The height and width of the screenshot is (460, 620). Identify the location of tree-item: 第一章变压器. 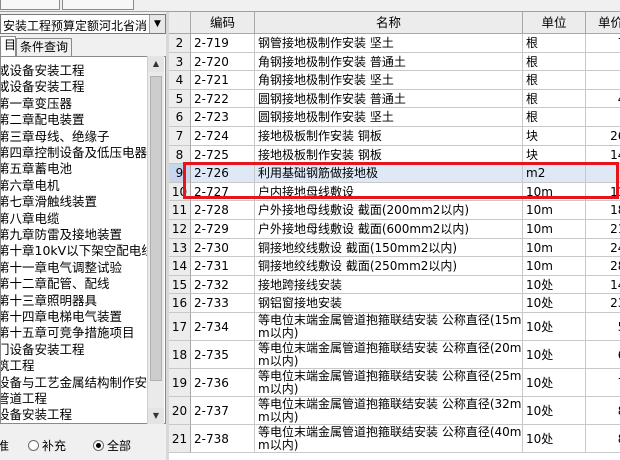
(36, 104).